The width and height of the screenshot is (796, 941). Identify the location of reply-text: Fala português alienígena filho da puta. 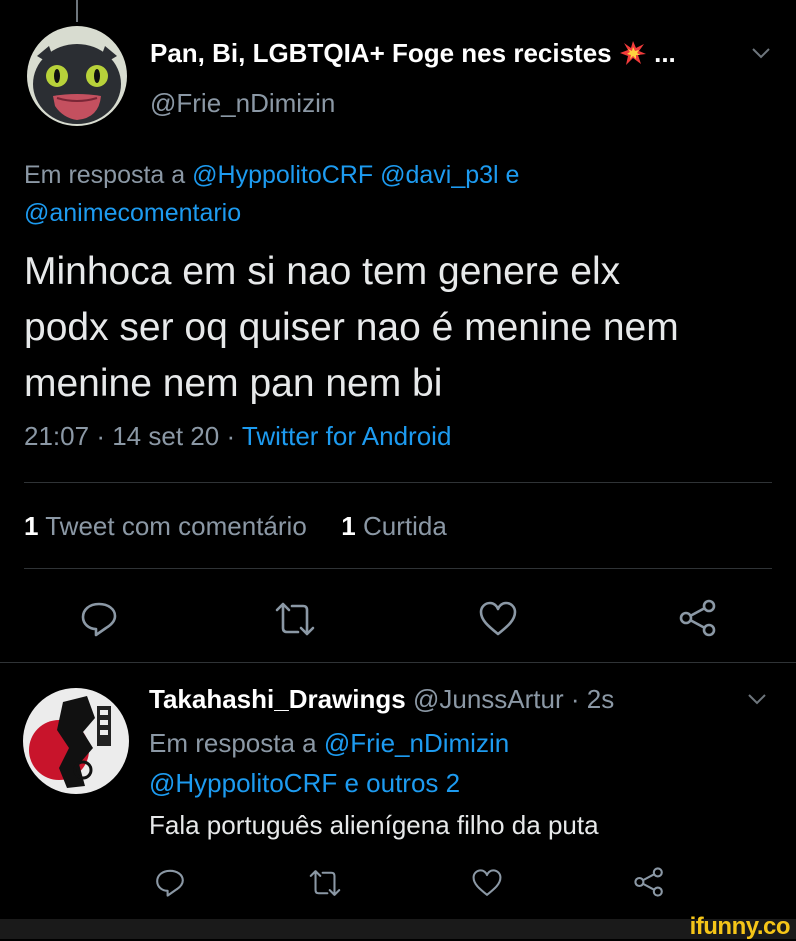
(374, 825).